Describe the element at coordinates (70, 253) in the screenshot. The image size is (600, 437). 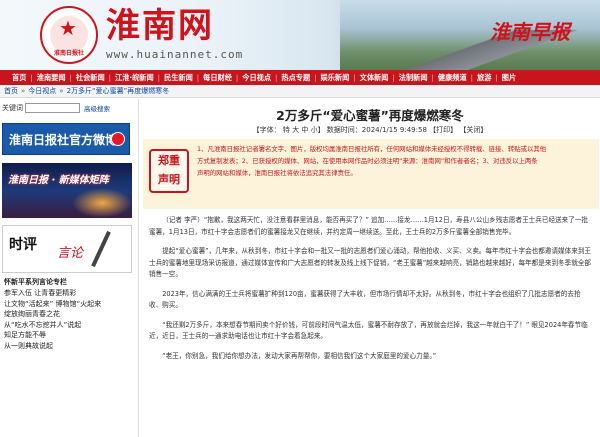
I see `commentary-subtitle: 言论` at that location.